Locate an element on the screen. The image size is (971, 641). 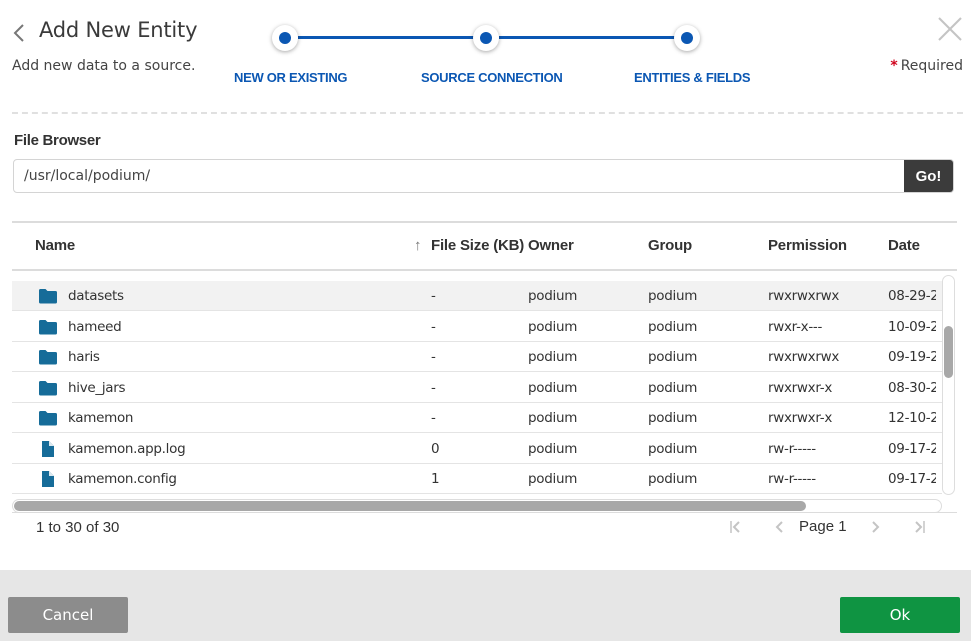
cell-name: hameed is located at coordinates (95, 326).